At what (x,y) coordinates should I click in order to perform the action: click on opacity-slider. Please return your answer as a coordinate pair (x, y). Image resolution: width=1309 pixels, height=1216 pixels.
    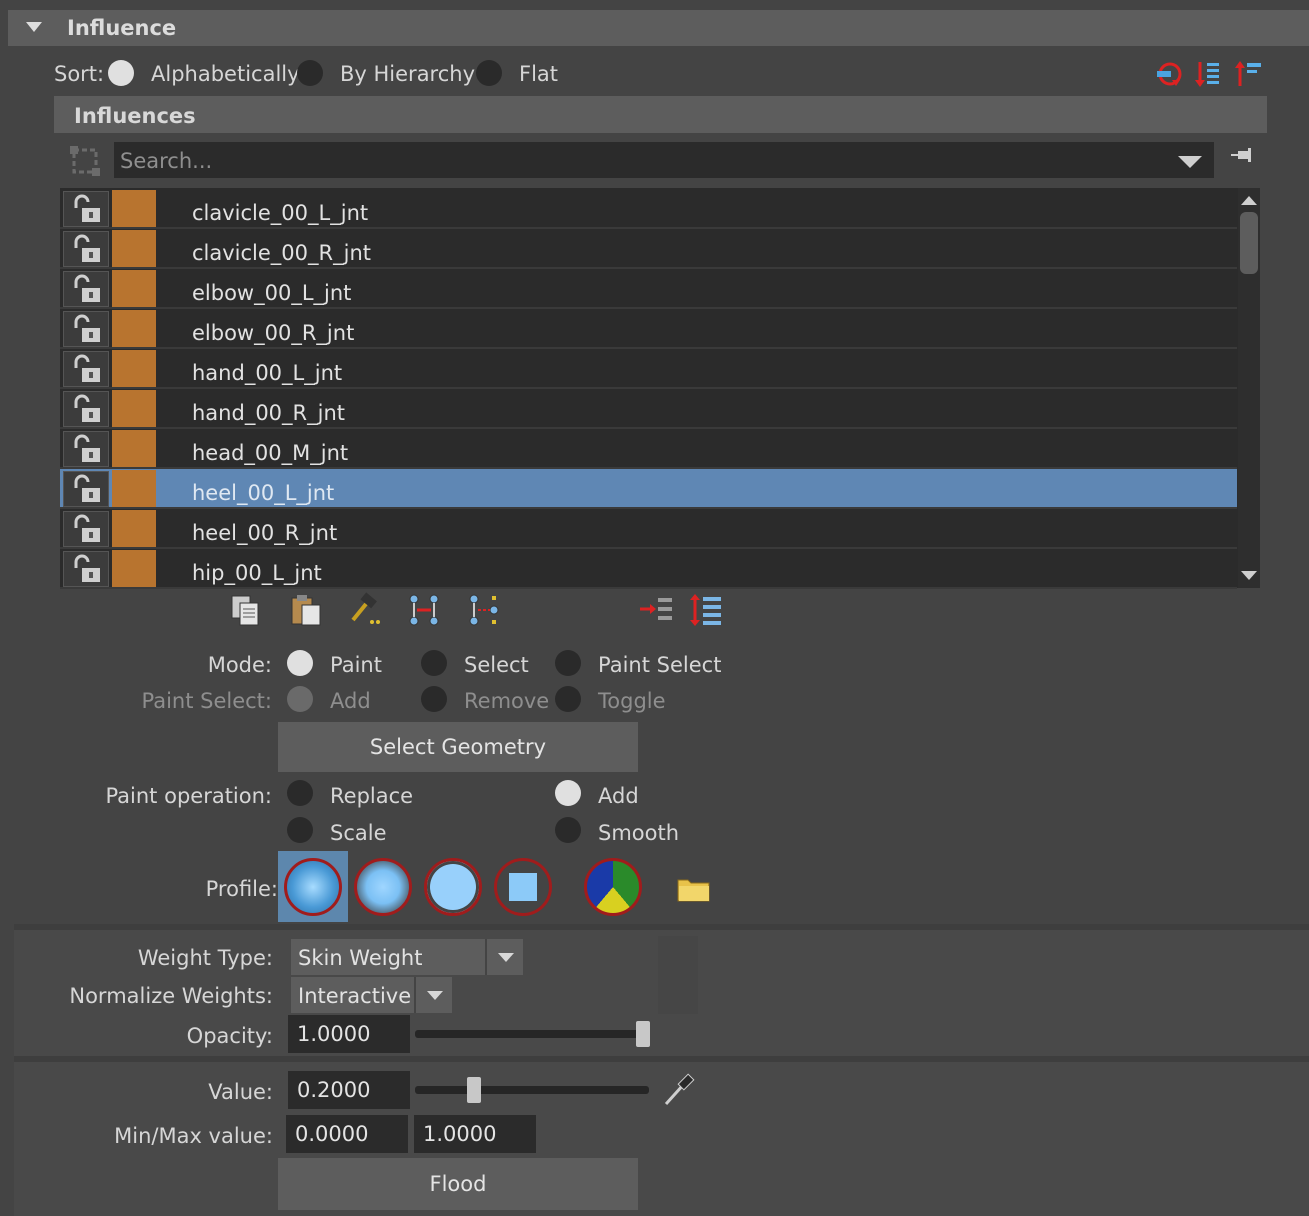
    Looking at the image, I should click on (531, 1034).